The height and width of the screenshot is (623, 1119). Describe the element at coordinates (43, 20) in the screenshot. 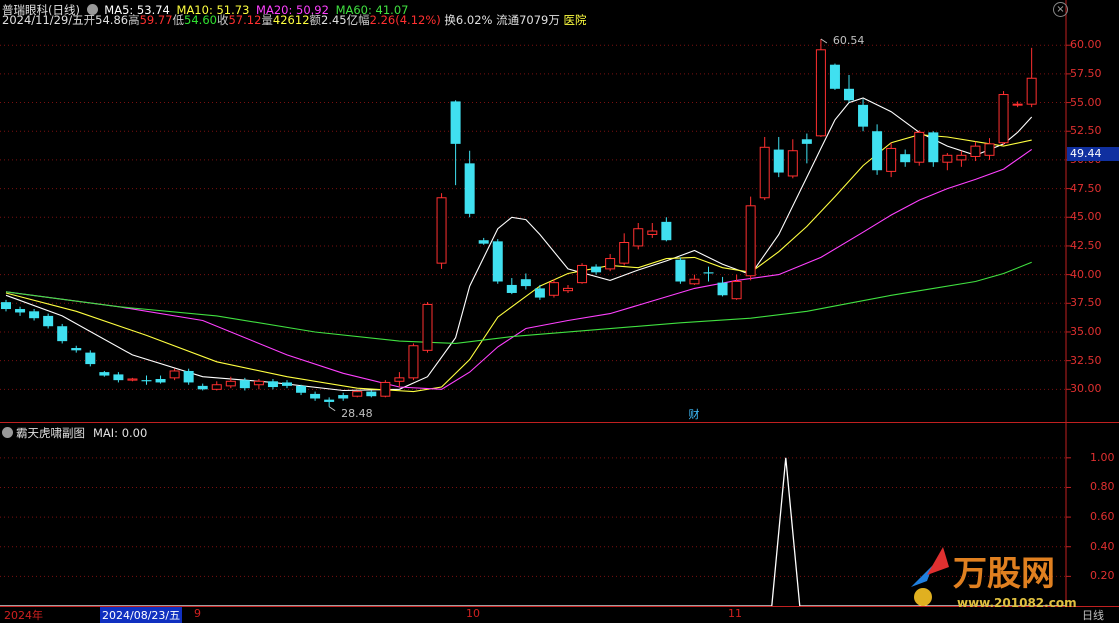

I see `quote-date: 2024/11/29/五` at that location.